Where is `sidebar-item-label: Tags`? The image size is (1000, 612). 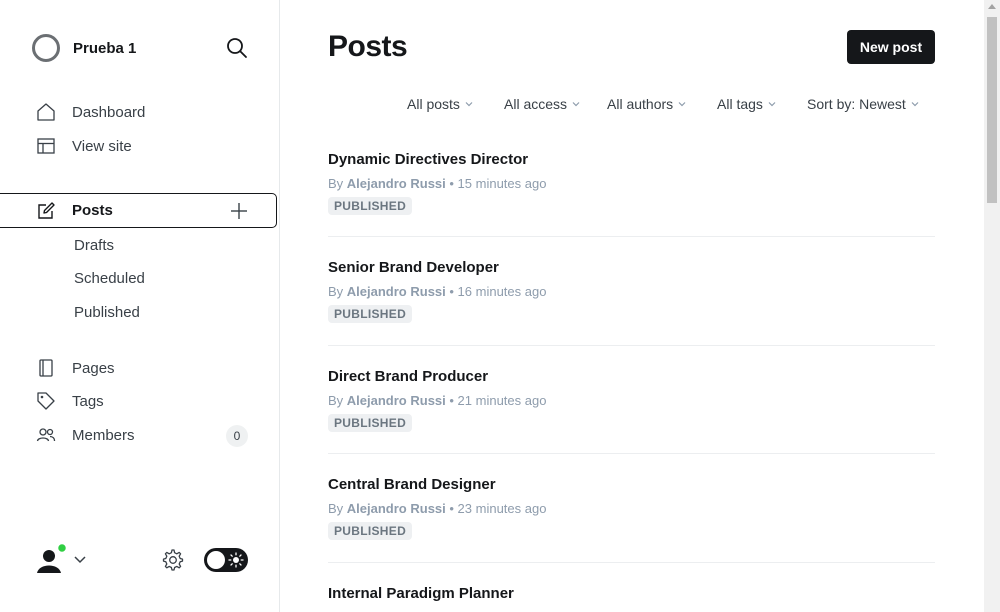
sidebar-item-label: Tags is located at coordinates (88, 401).